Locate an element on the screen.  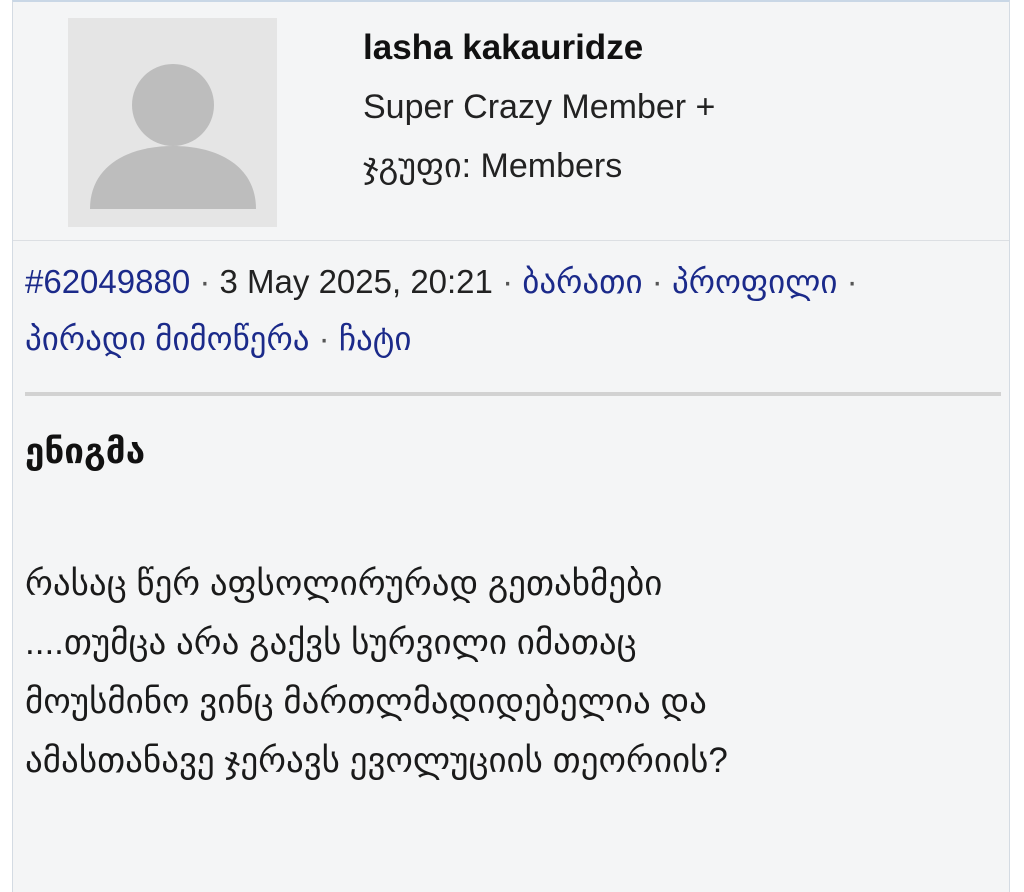
author-group: ჯგუფი: Members is located at coordinates (492, 166).